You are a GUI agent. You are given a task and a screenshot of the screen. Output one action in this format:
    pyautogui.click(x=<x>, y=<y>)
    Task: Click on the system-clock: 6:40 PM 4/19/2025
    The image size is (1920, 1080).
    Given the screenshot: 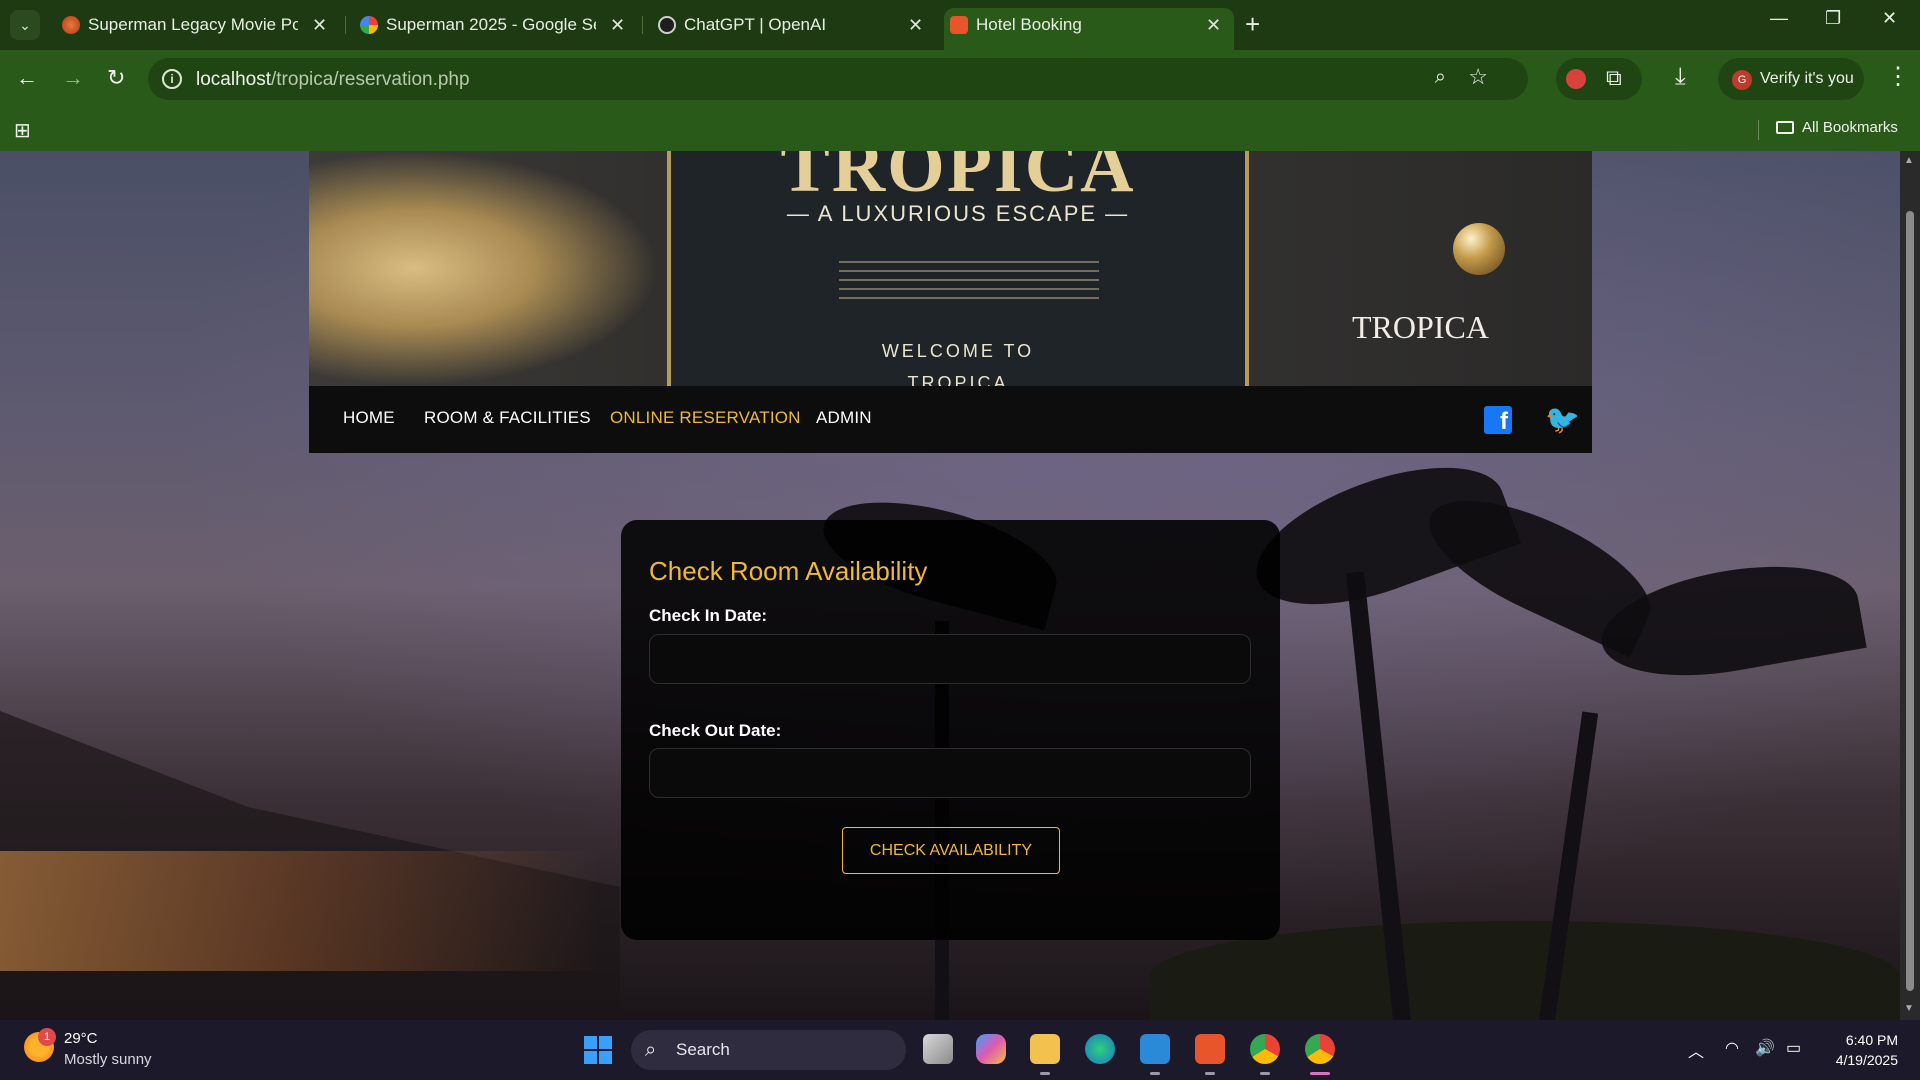 What is the action you would take?
    pyautogui.click(x=1858, y=1050)
    